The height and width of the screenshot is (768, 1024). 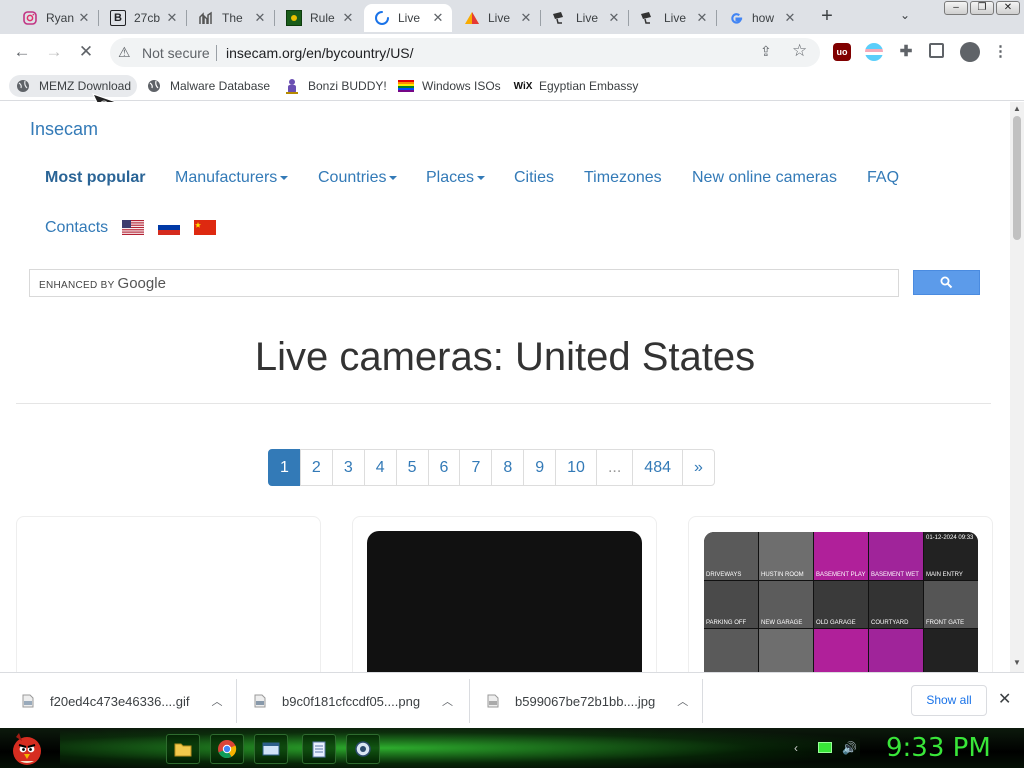 What do you see at coordinates (761, 18) in the screenshot?
I see `tab-9: how ✕` at bounding box center [761, 18].